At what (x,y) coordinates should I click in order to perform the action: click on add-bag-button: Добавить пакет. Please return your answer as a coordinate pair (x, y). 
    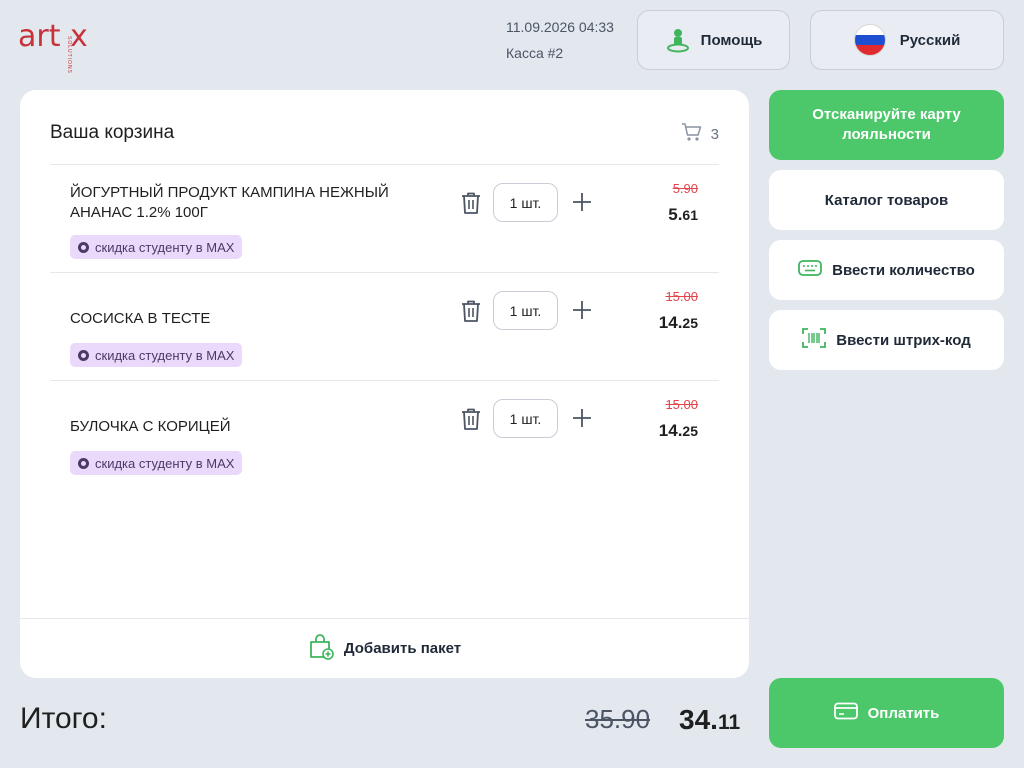
    Looking at the image, I should click on (384, 648).